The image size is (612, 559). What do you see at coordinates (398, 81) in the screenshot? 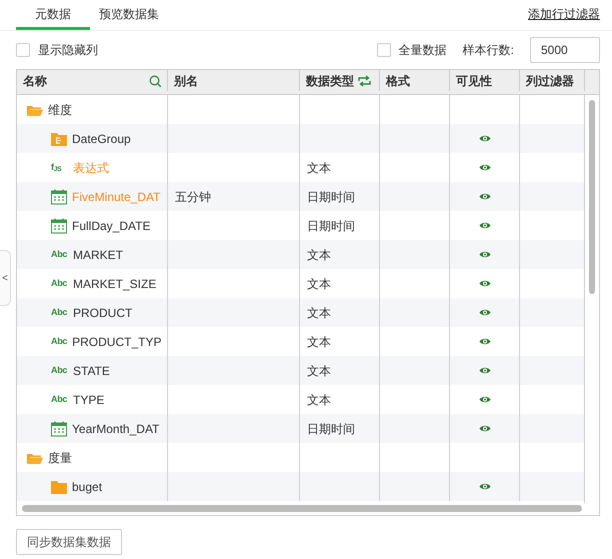
I see `column-header: 格式` at bounding box center [398, 81].